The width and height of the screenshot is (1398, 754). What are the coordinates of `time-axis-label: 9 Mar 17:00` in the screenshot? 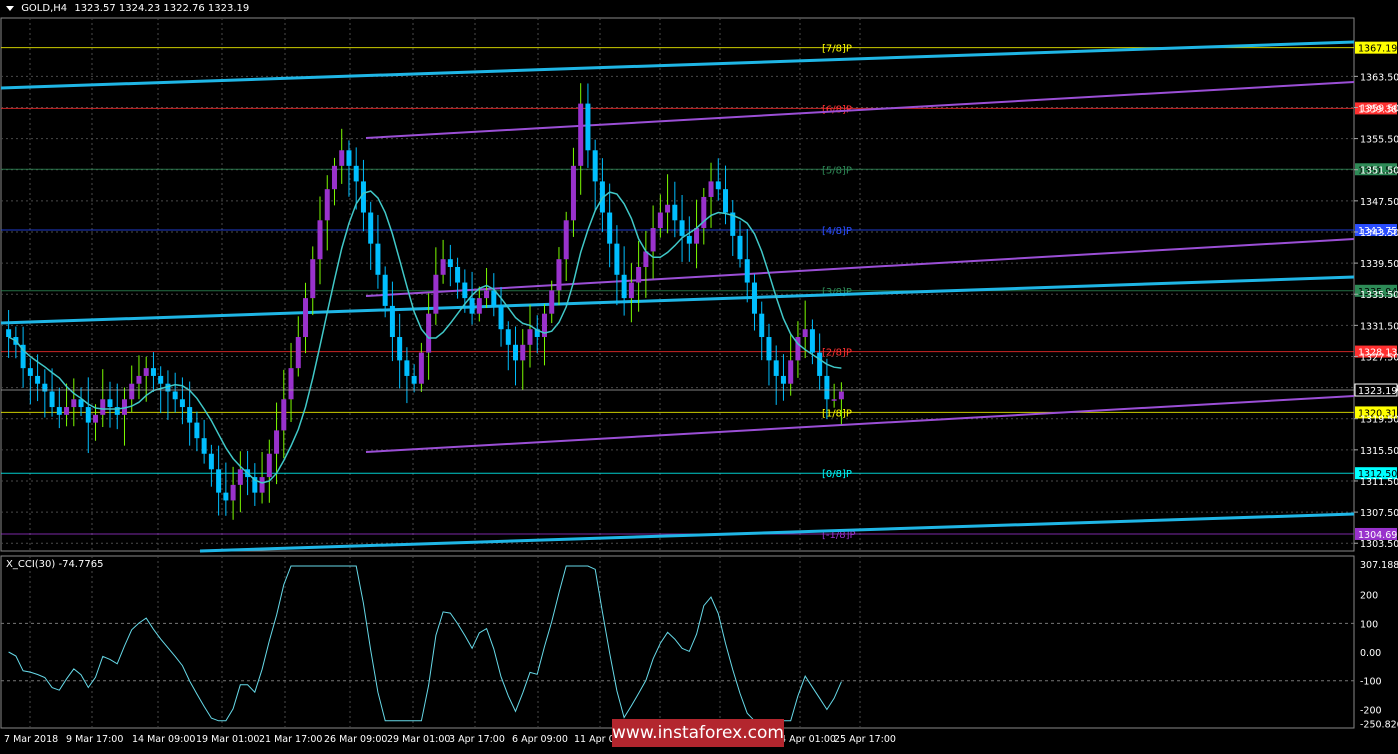 It's located at (94, 739).